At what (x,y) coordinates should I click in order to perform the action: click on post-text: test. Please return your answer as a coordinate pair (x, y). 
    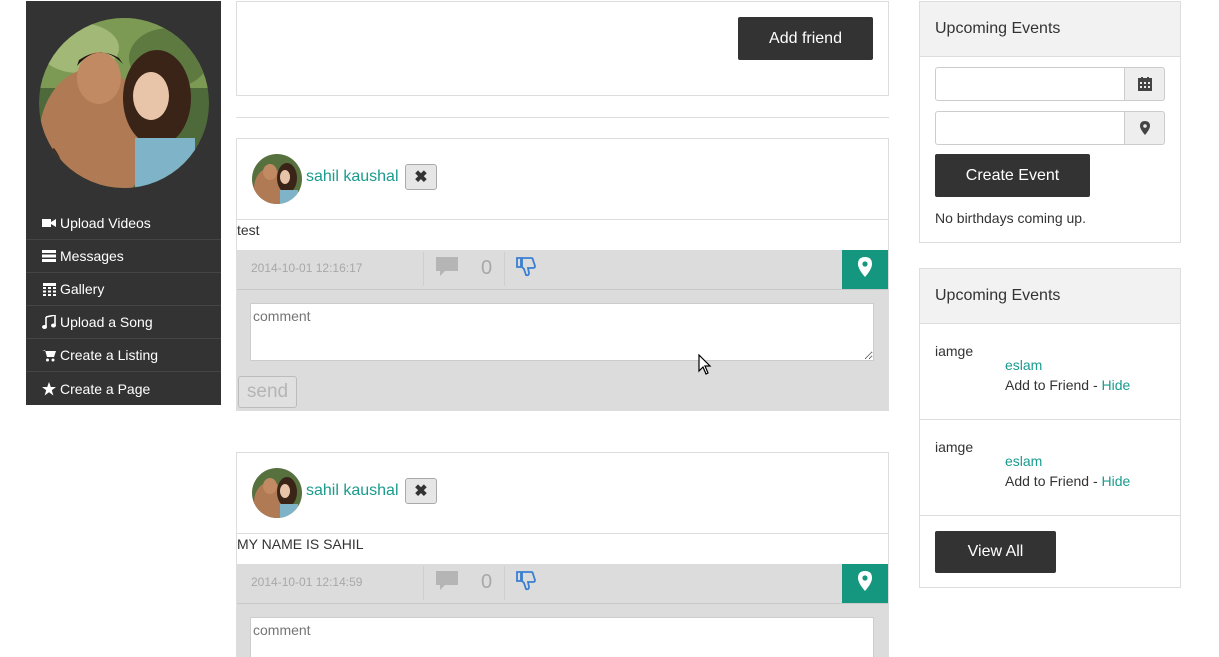
    Looking at the image, I should click on (248, 230).